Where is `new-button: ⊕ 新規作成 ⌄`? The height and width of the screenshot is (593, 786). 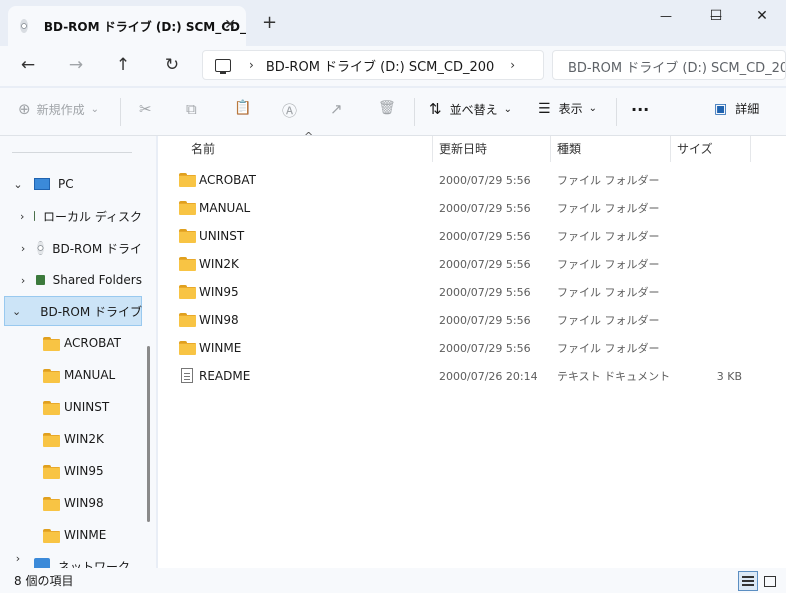
new-button: ⊕ 新規作成 ⌄ is located at coordinates (58, 109).